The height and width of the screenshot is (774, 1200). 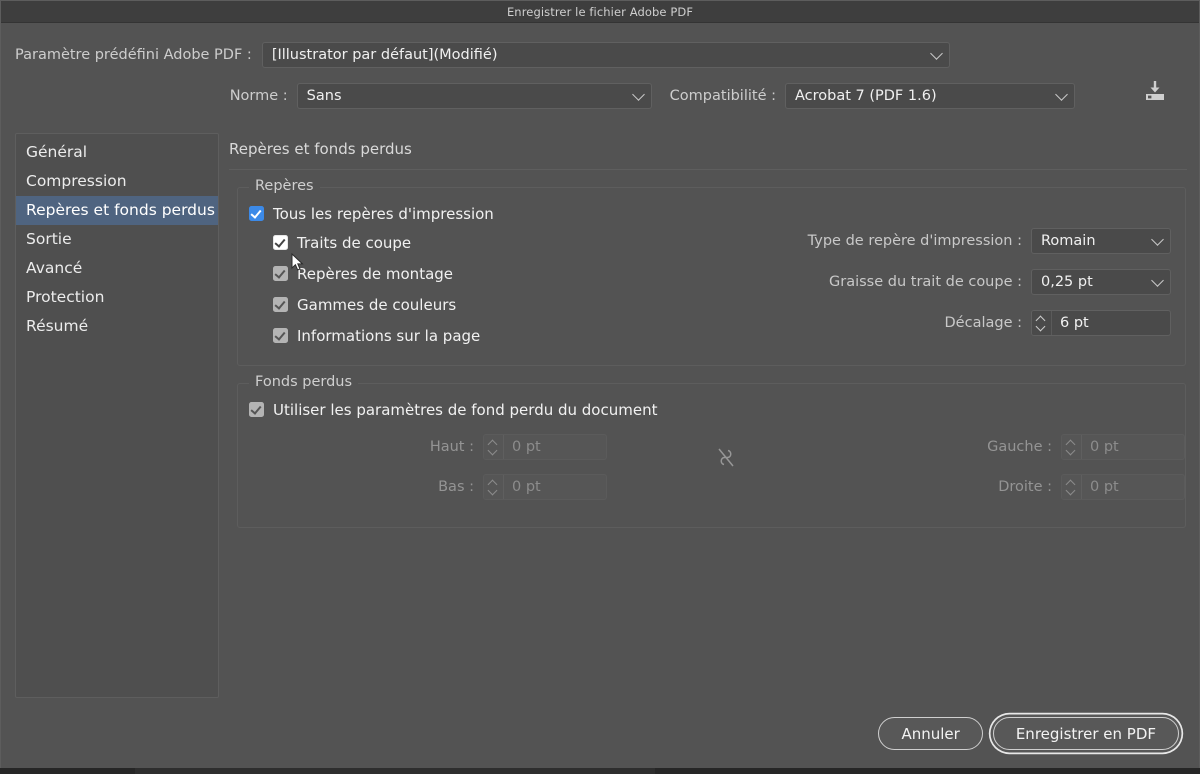 What do you see at coordinates (67, 771) in the screenshot?
I see `taskbar-left-segment` at bounding box center [67, 771].